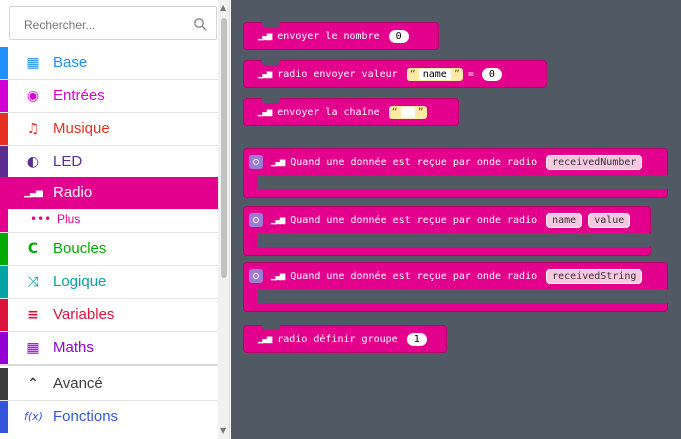 Image resolution: width=681 pixels, height=439 pixels. Describe the element at coordinates (33, 348) in the screenshot. I see `calculator-icon: ▦` at that location.